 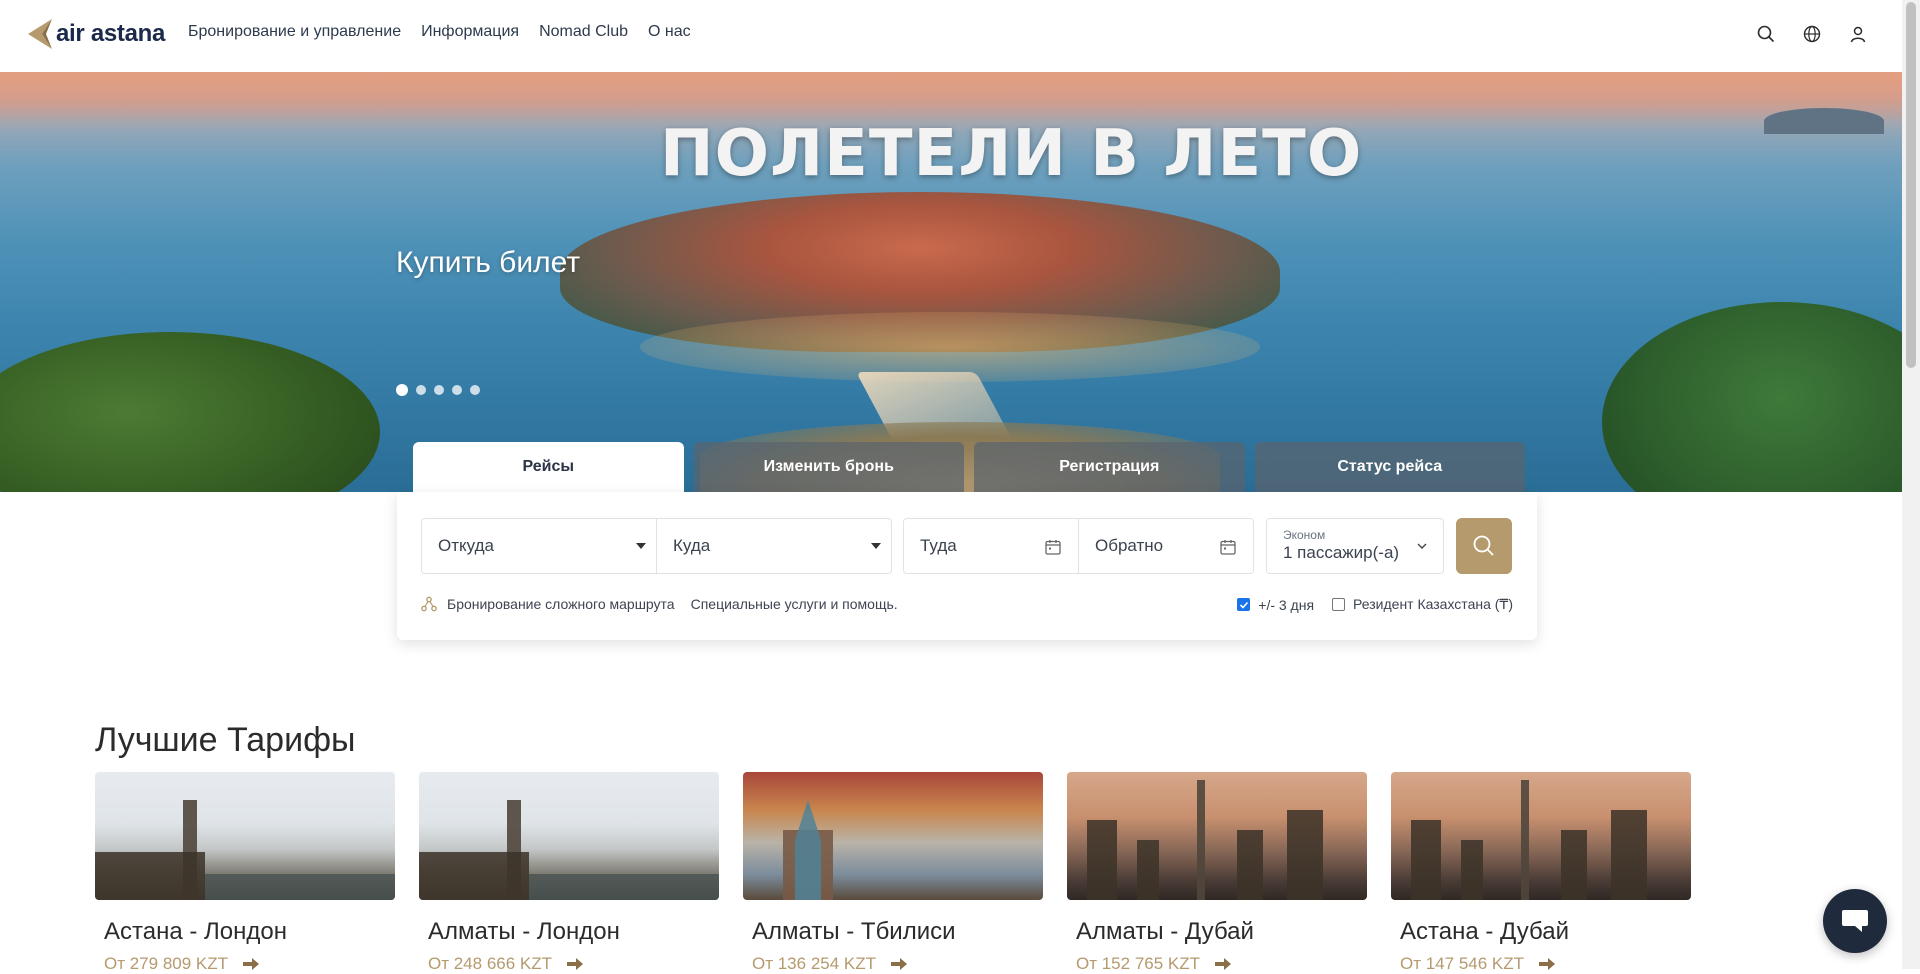 I want to click on fare-price: От 147 546 KZT, so click(x=1545, y=964).